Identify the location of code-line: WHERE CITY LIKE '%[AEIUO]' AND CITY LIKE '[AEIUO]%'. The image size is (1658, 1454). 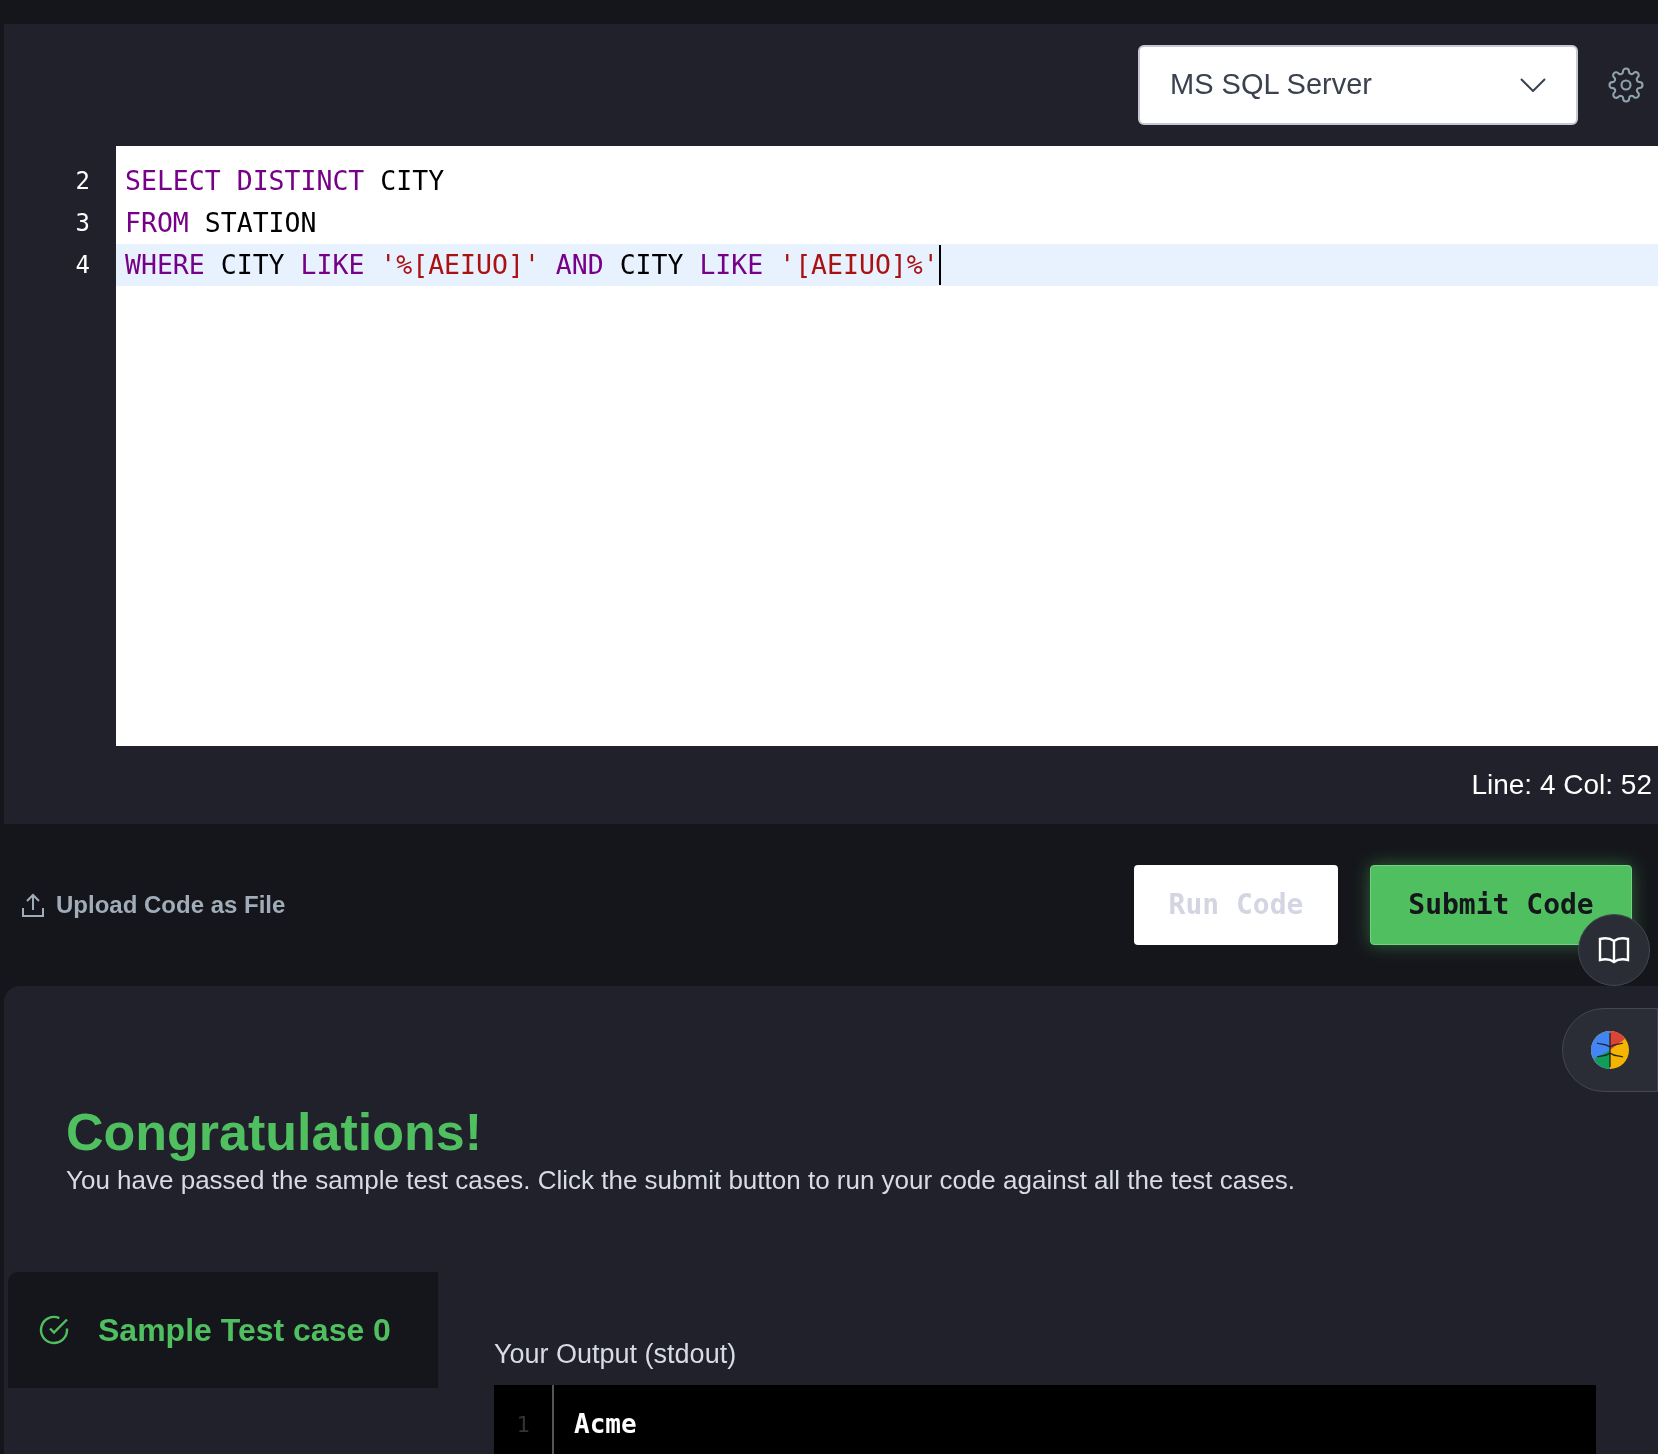
(532, 265).